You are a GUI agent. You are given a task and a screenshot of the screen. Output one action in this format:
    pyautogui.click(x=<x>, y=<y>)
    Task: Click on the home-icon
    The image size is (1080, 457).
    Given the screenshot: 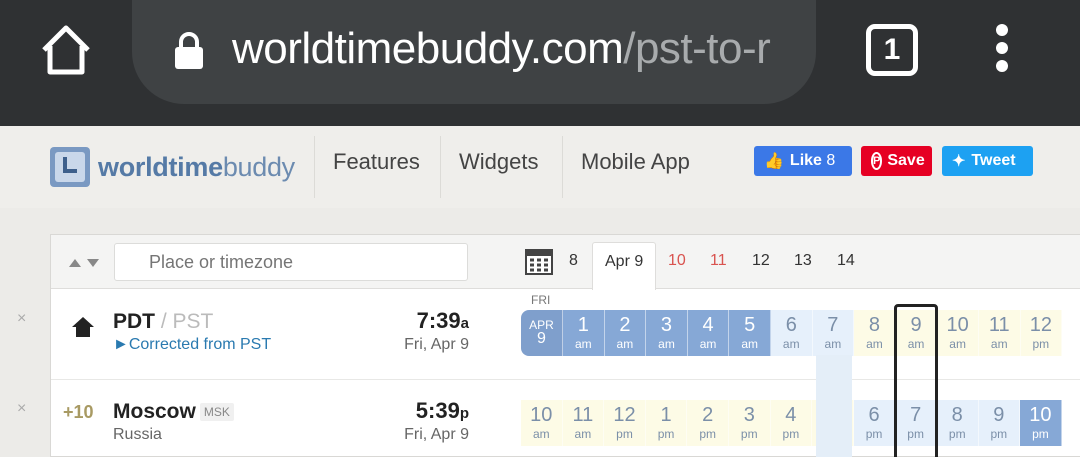 What is the action you would take?
    pyautogui.click(x=66, y=50)
    